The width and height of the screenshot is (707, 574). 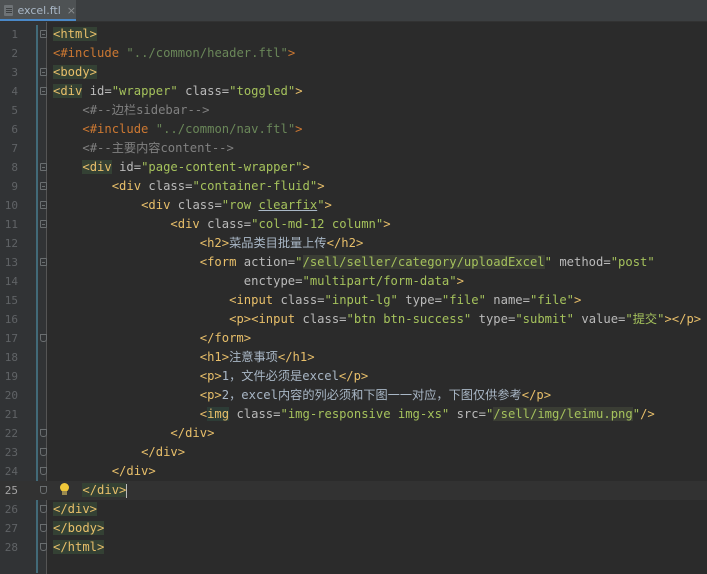 I want to click on code-text: <html>, so click(x=75, y=34).